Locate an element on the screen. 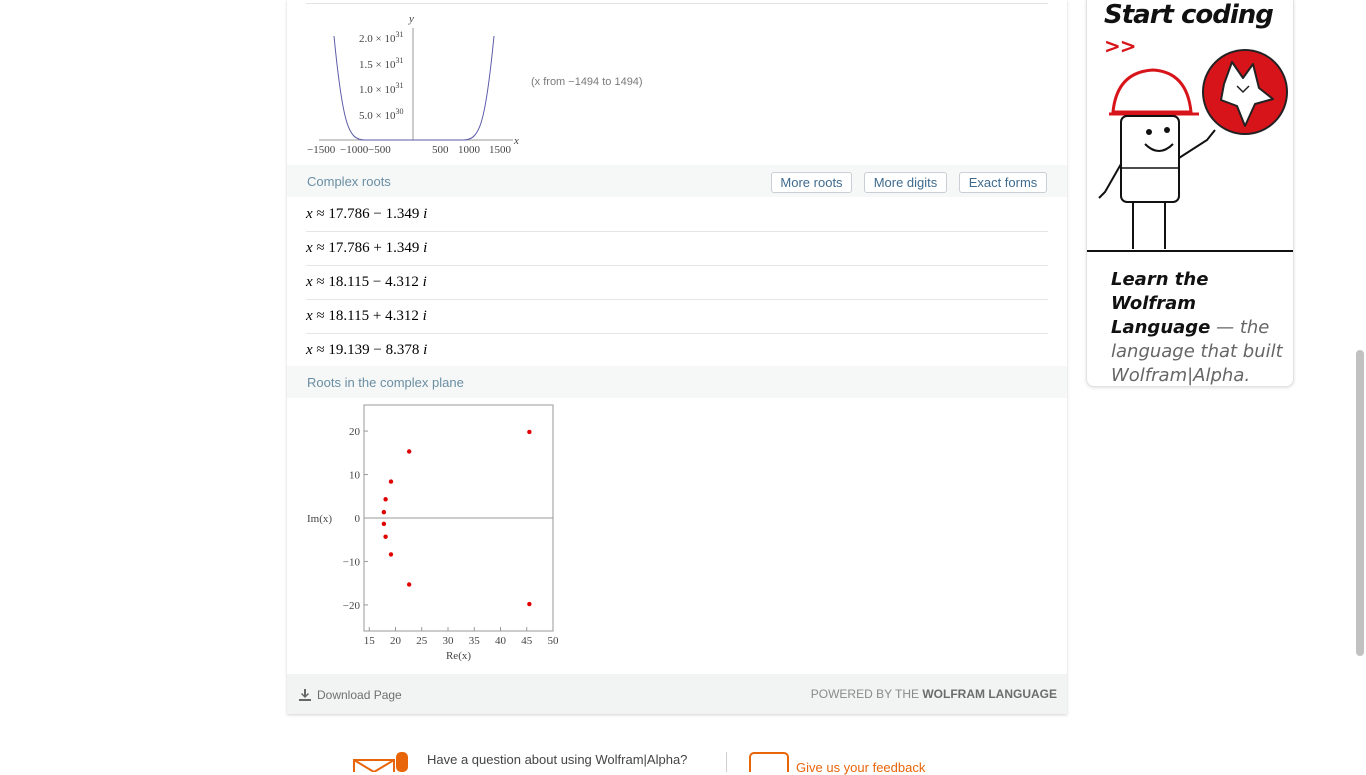 This screenshot has width=1366, height=775. plot-x-tick: 500 is located at coordinates (440, 150).